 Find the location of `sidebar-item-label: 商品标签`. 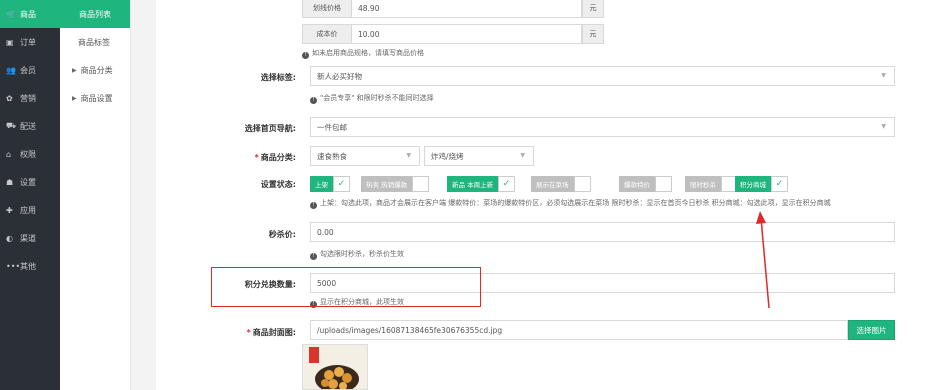

sidebar-item-label: 商品标签 is located at coordinates (94, 42).